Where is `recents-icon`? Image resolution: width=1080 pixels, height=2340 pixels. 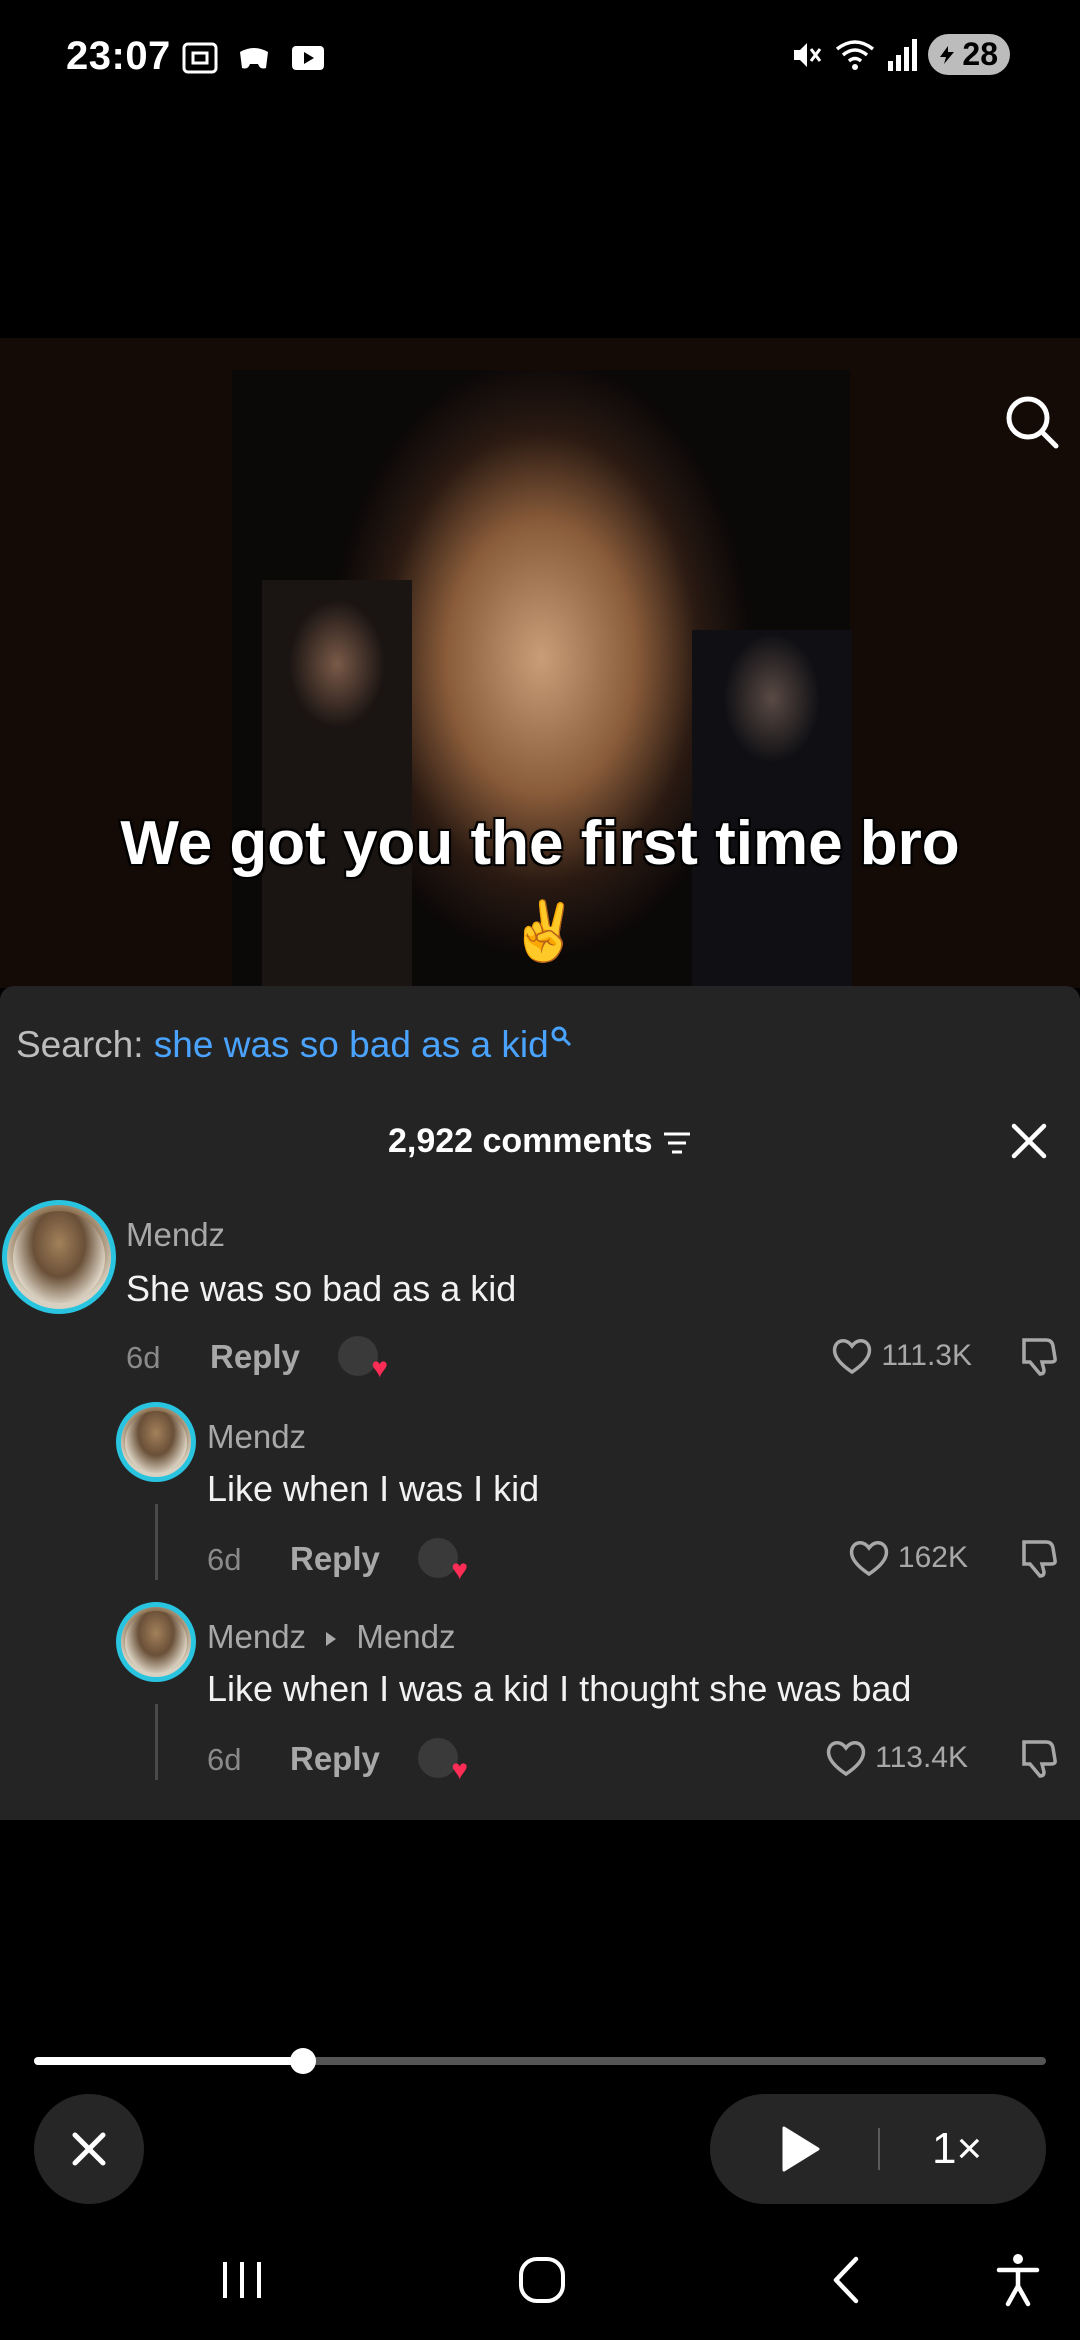 recents-icon is located at coordinates (242, 2280).